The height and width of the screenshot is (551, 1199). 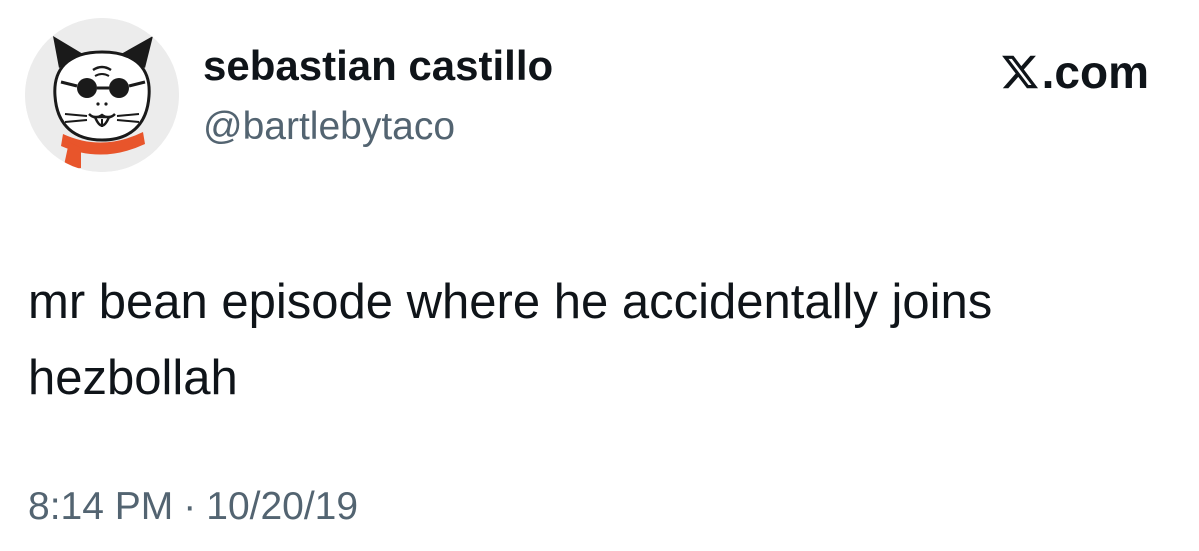 What do you see at coordinates (329, 127) in the screenshot?
I see `author-handle: @bartlebytaco` at bounding box center [329, 127].